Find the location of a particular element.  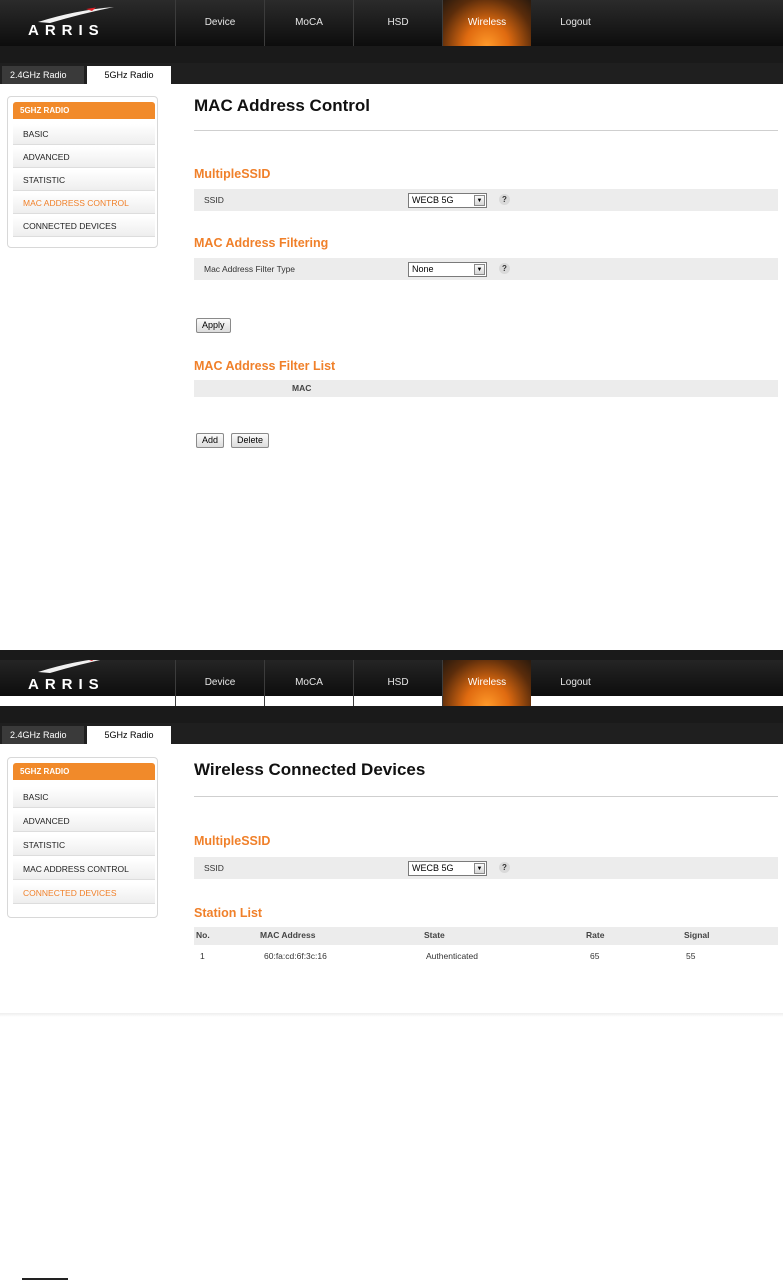

mac-filter-list-title: MAC Address Filter List is located at coordinates (265, 366).